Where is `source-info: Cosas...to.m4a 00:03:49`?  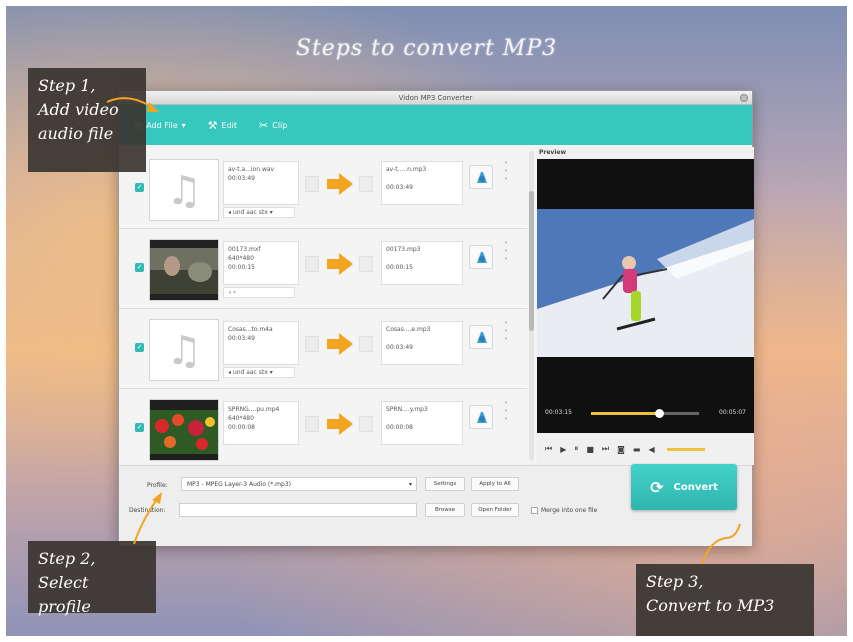
source-info: Cosas...to.m4a 00:03:49 is located at coordinates (261, 343).